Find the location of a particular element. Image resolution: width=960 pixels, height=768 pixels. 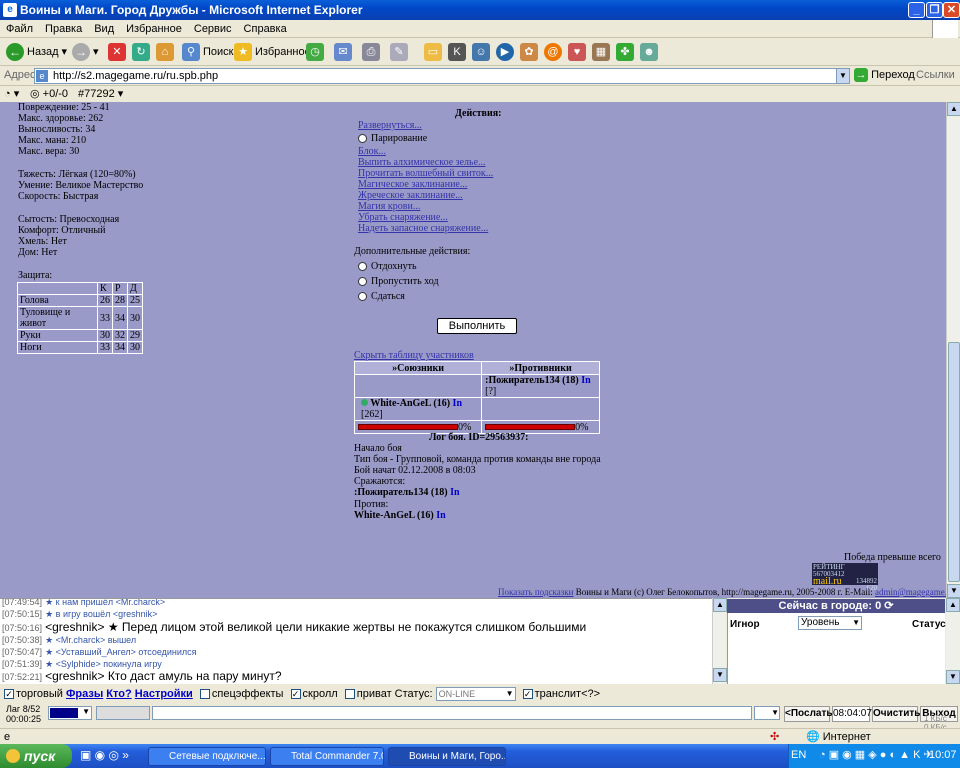

favorites-button: ★ Избранное is located at coordinates (272, 52).